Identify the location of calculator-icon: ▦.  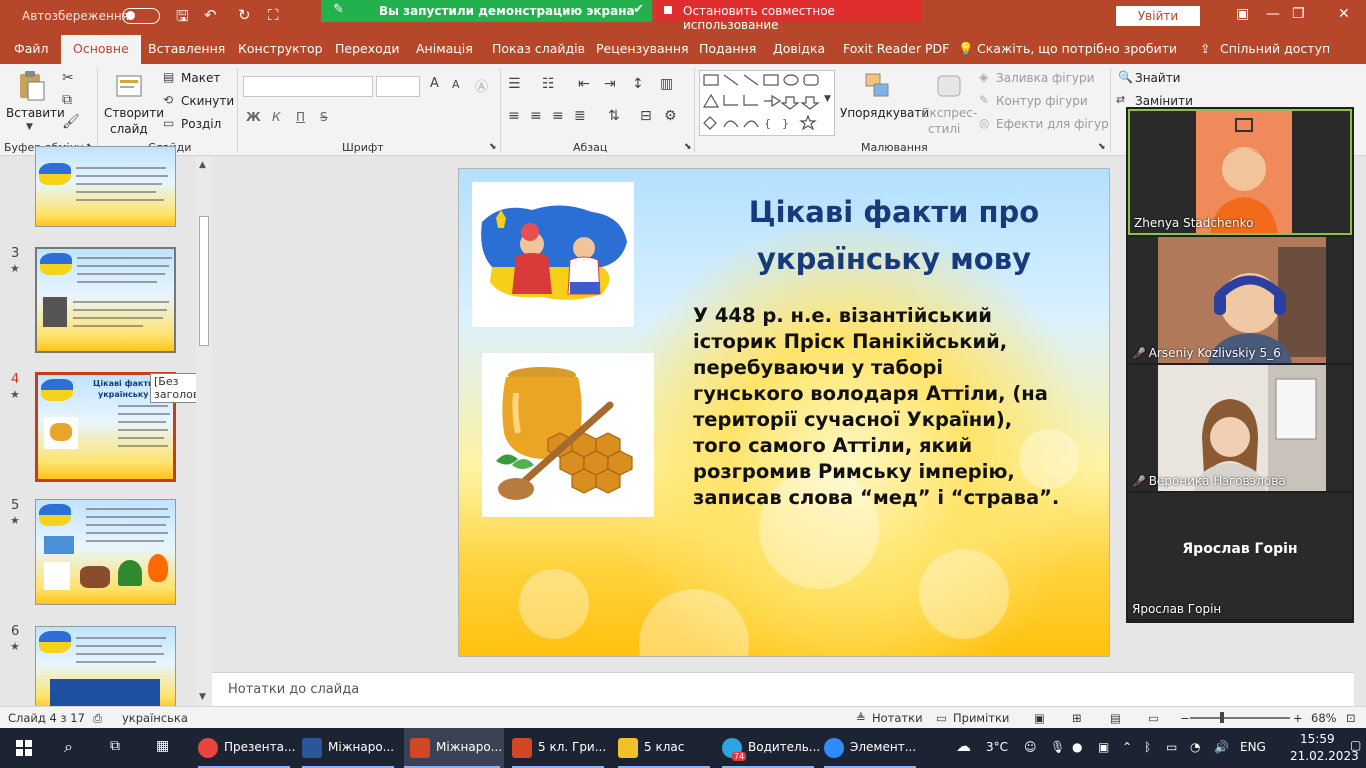
(162, 746).